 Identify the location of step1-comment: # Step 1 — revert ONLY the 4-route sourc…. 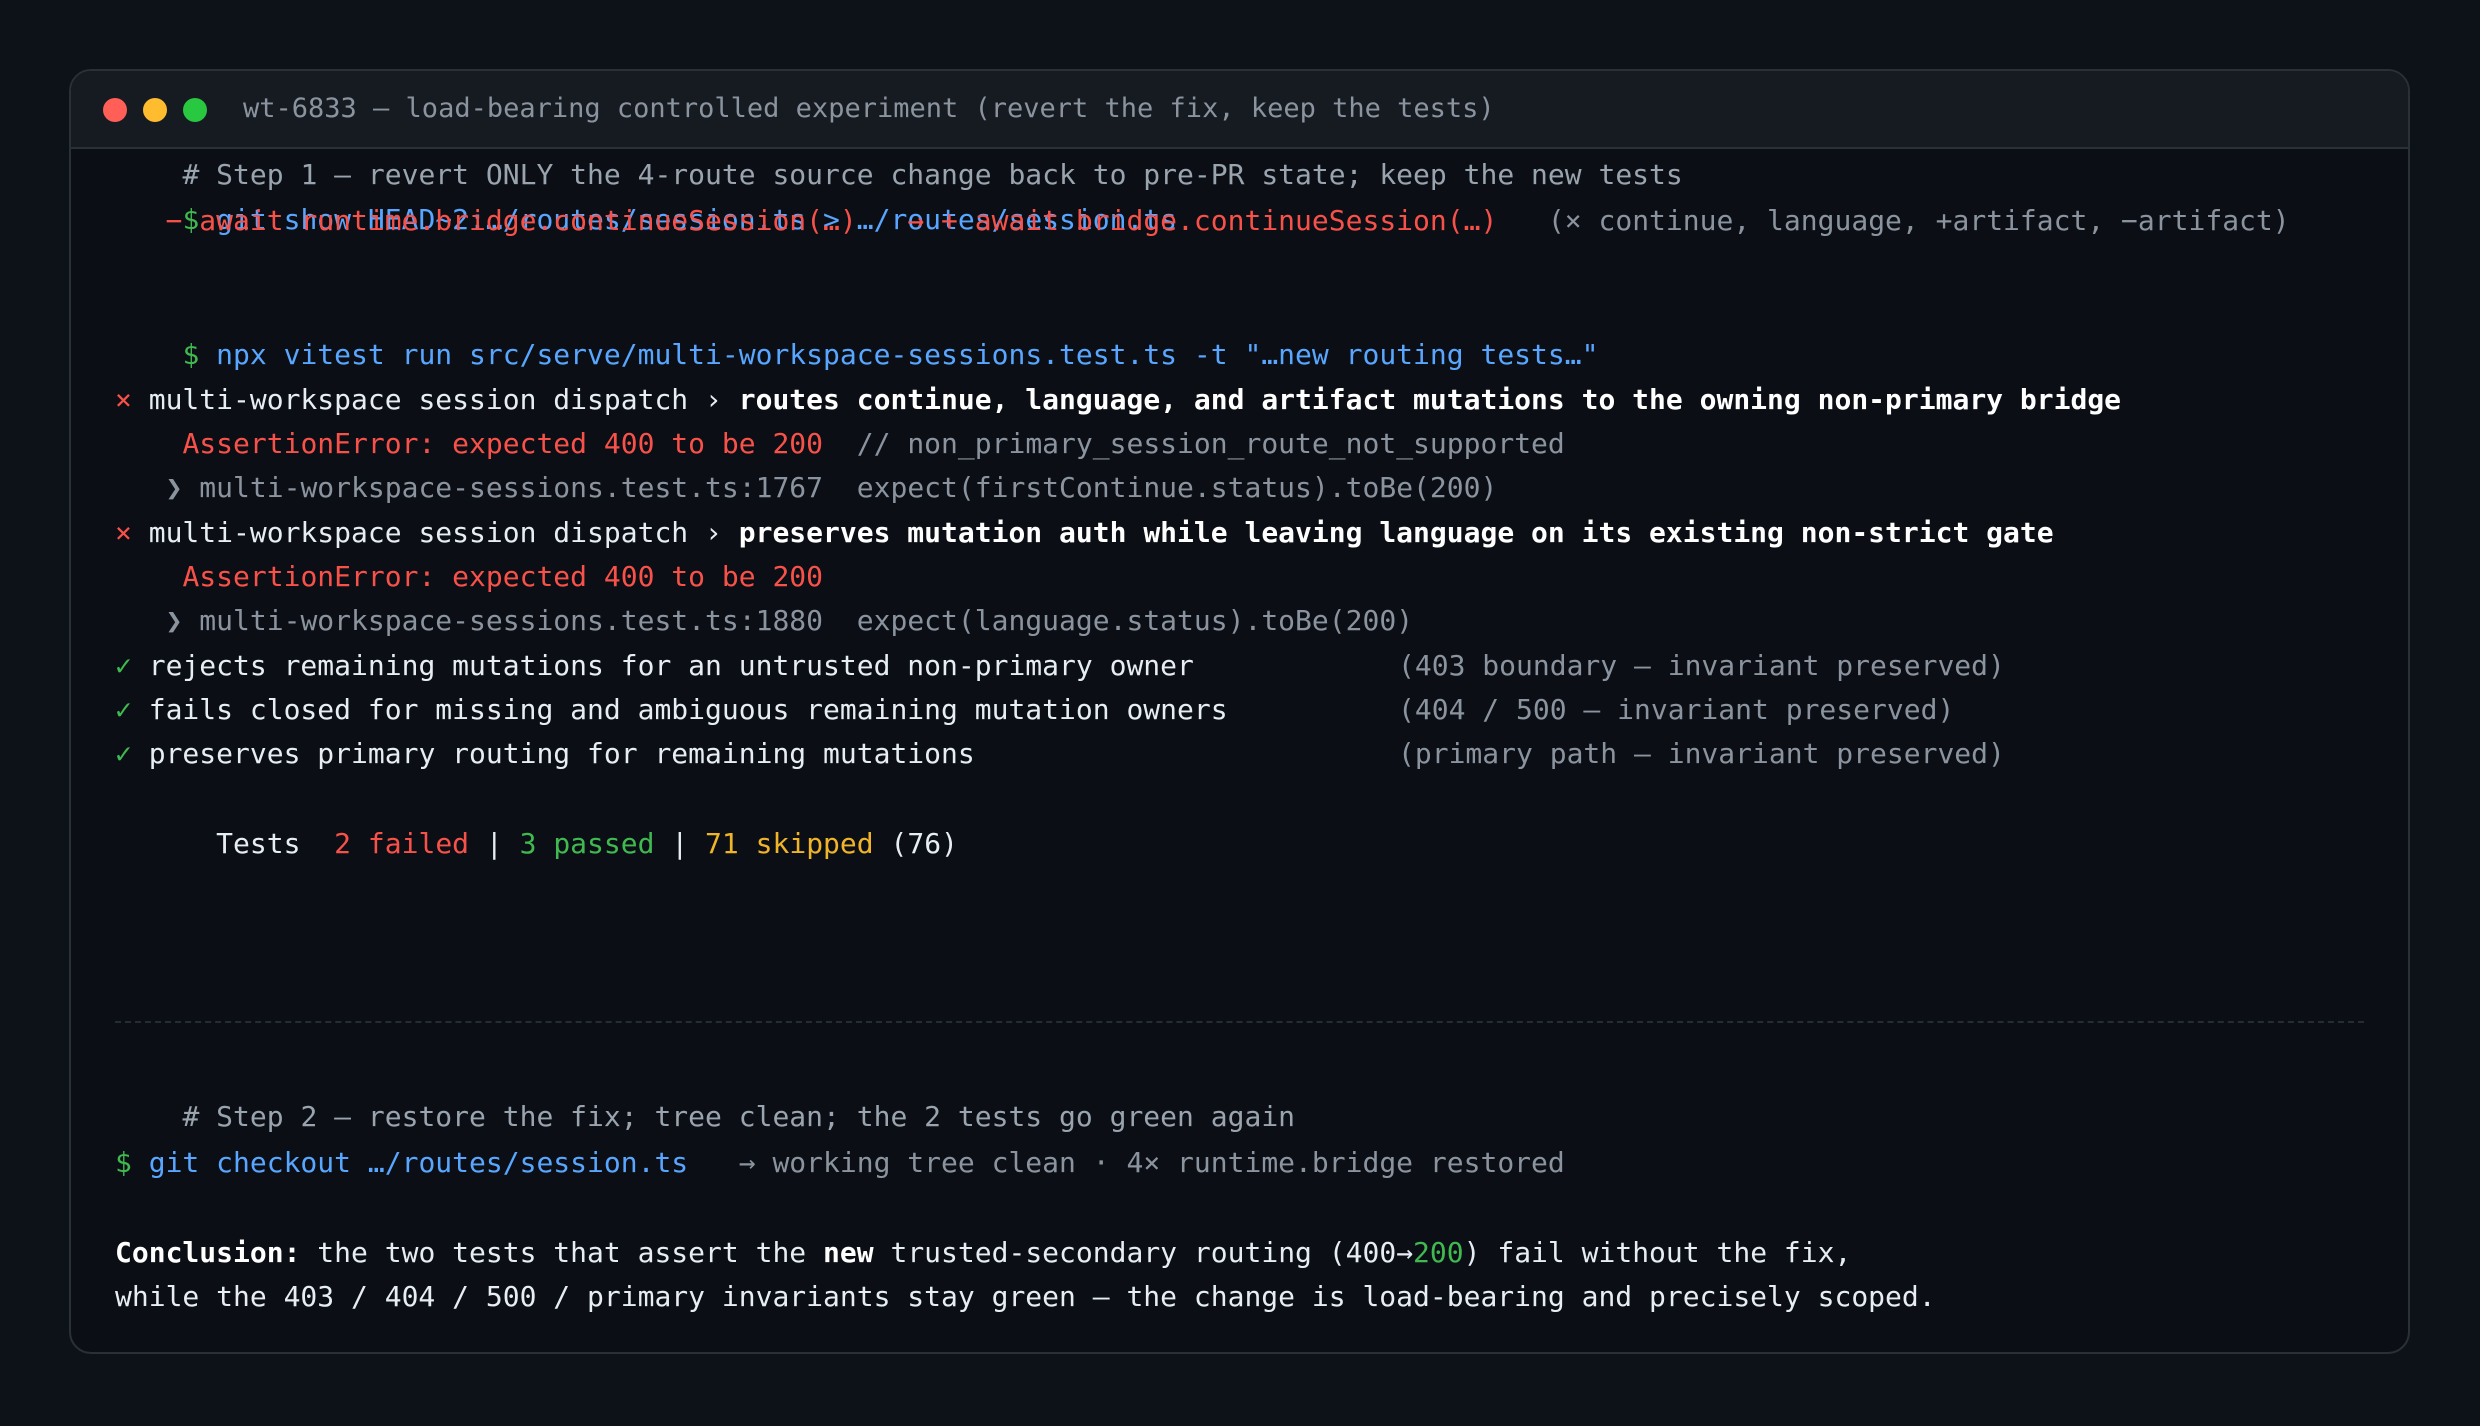
(932, 174).